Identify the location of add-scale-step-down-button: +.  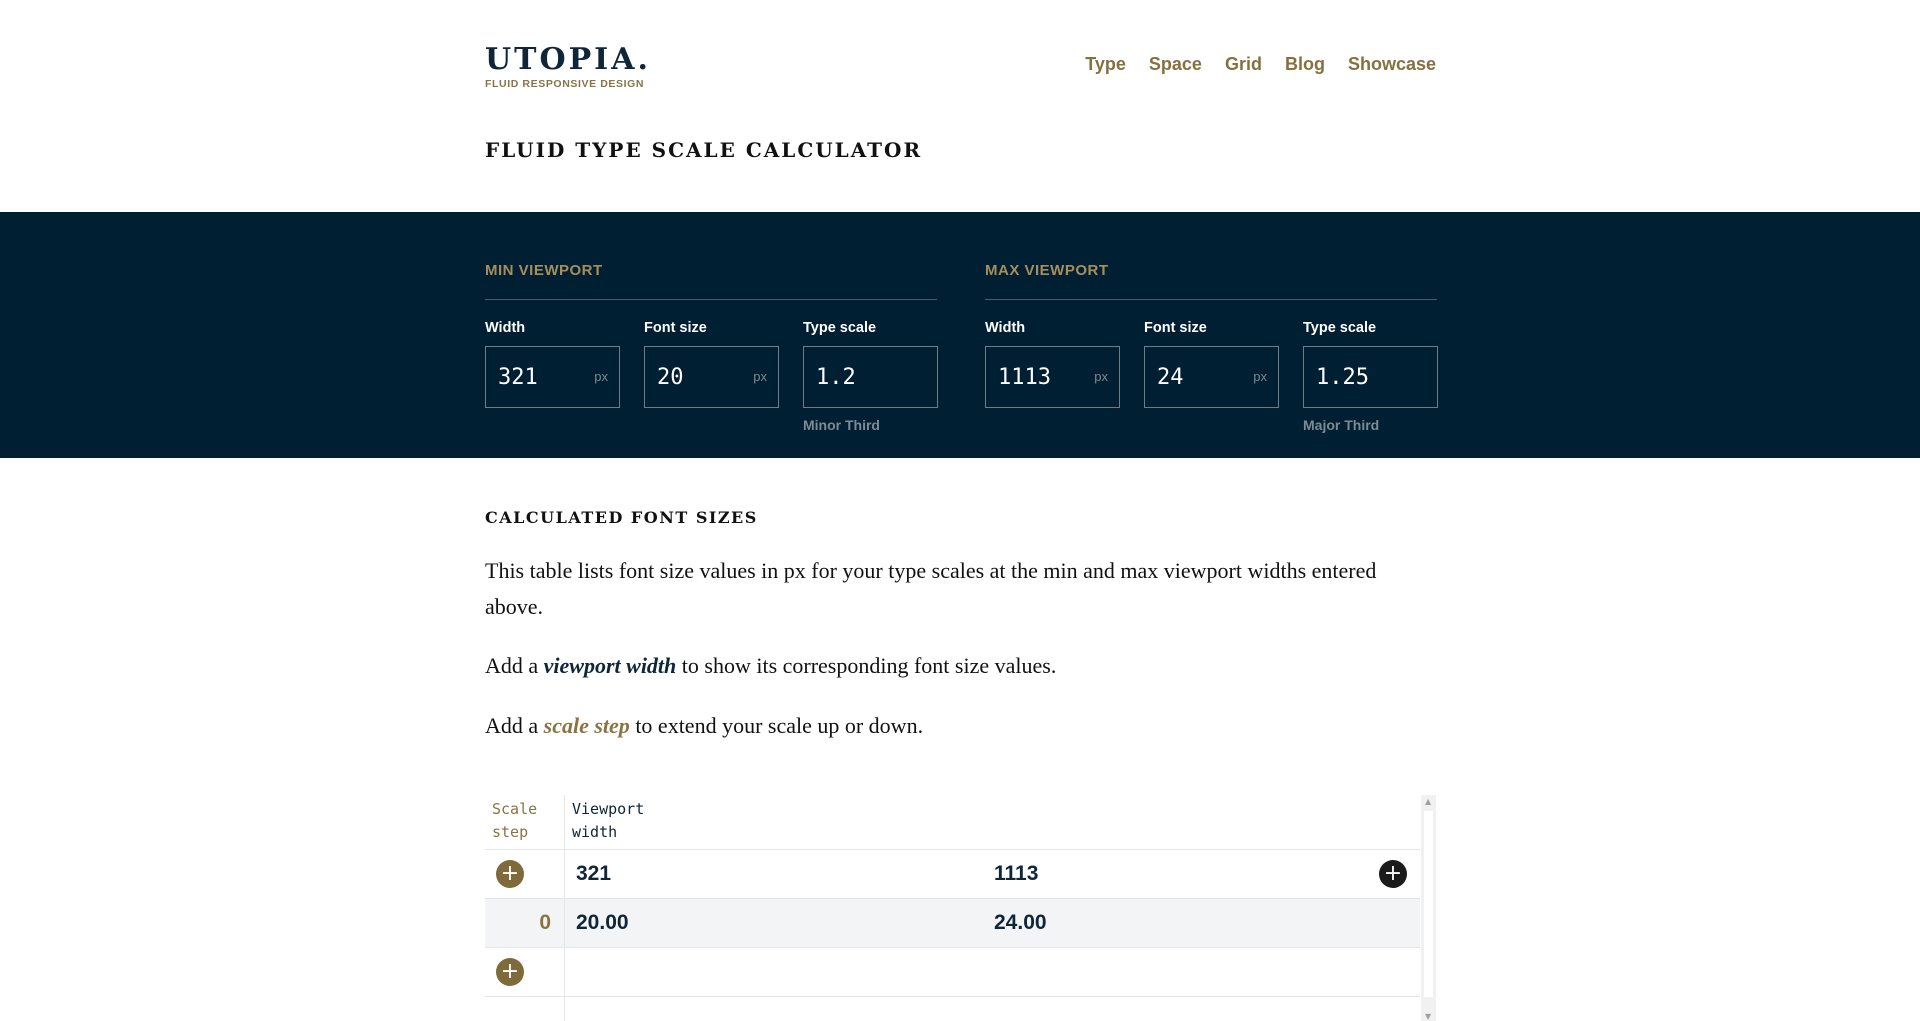
(510, 972).